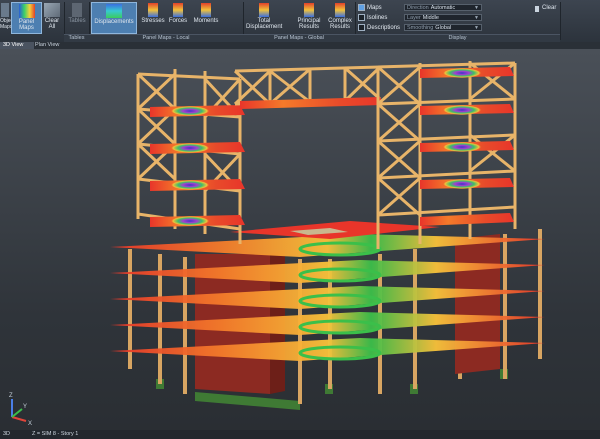 The width and height of the screenshot is (600, 439). I want to click on object-maps-button: Object Maps, so click(7, 17).